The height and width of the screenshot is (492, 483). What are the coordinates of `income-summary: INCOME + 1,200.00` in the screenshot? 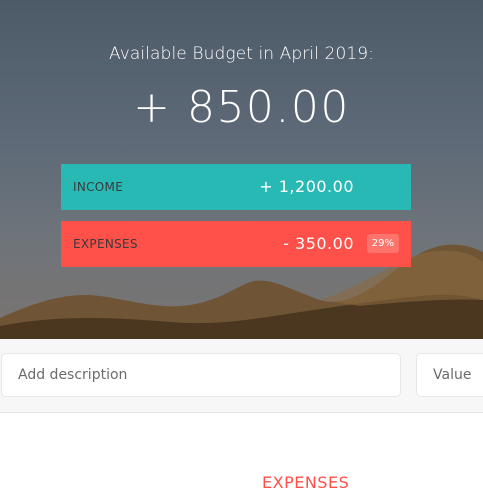 It's located at (236, 187).